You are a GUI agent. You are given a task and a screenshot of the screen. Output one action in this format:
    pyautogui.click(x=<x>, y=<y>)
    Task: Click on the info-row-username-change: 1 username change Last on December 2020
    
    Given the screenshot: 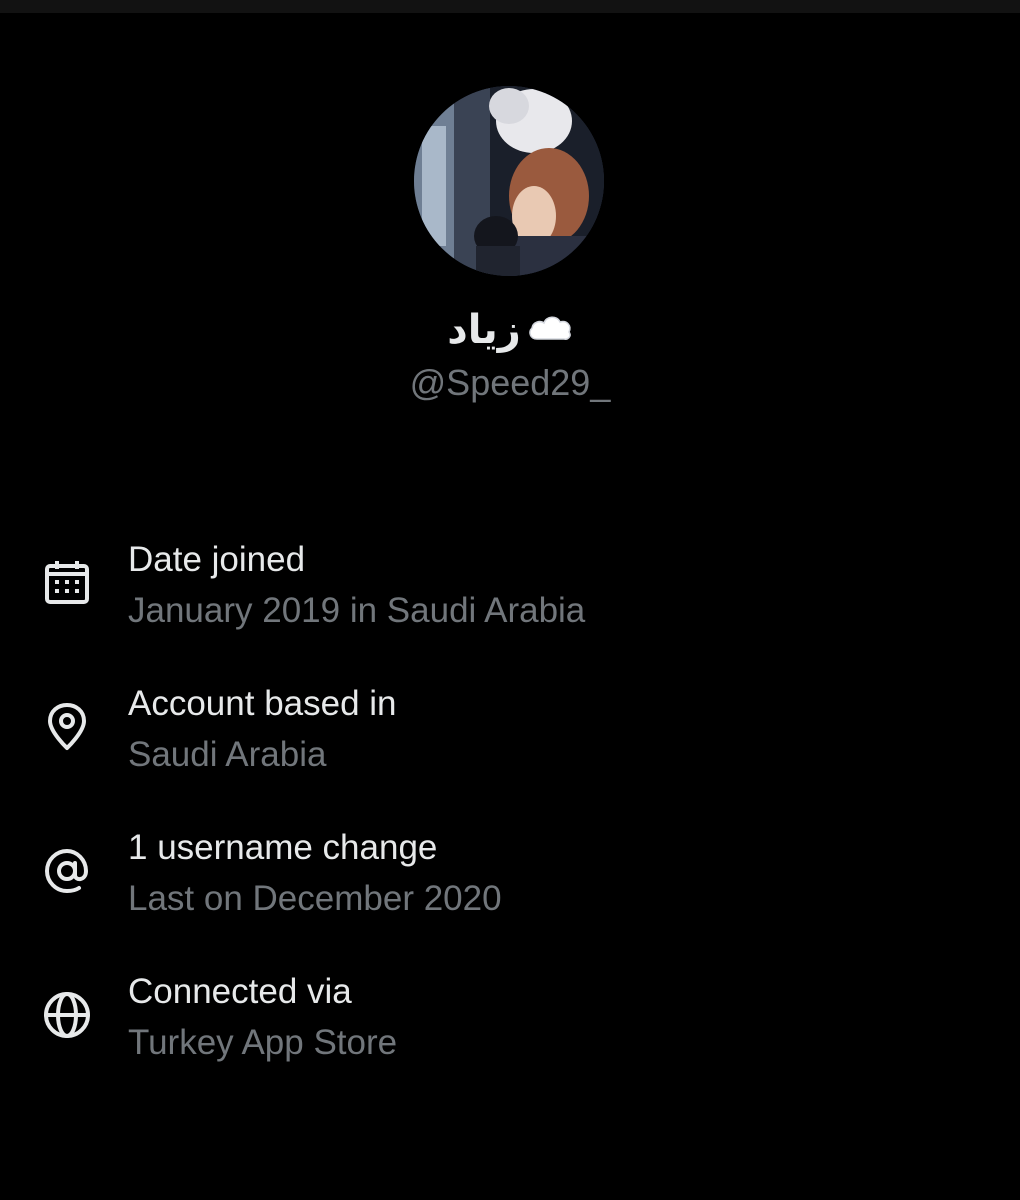 What is the action you would take?
    pyautogui.click(x=510, y=890)
    